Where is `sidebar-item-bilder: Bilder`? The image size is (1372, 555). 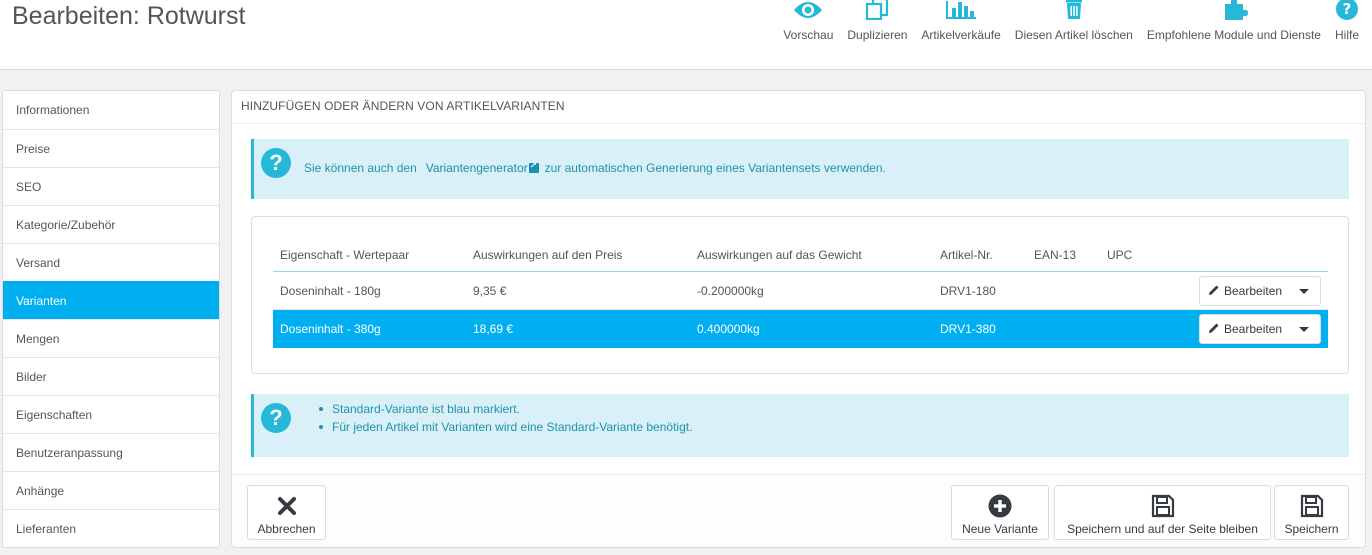
sidebar-item-bilder: Bilder is located at coordinates (111, 376).